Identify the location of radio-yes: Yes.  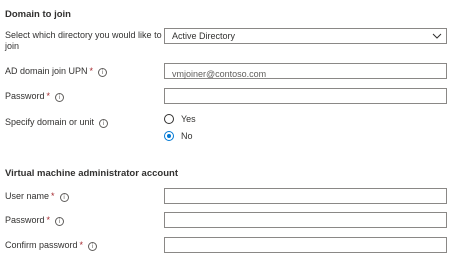
(180, 119).